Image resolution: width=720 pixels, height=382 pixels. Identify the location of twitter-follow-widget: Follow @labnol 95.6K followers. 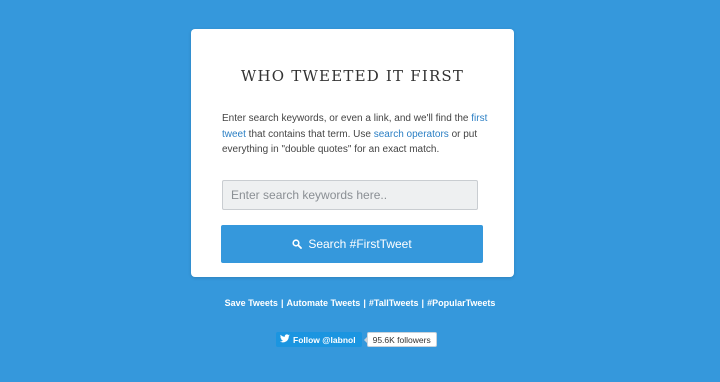
(356, 339).